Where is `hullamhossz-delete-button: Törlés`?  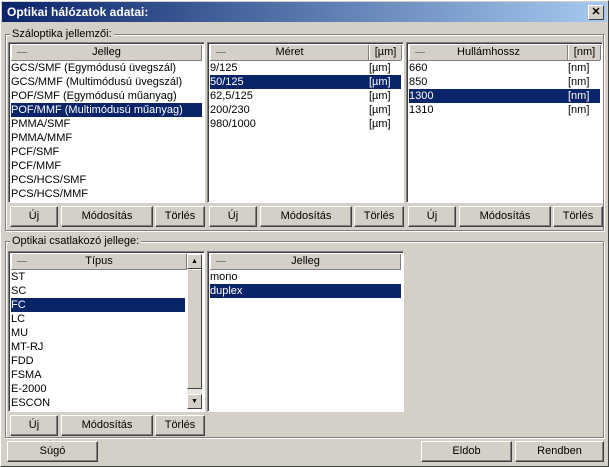 hullamhossz-delete-button: Törlés is located at coordinates (578, 216).